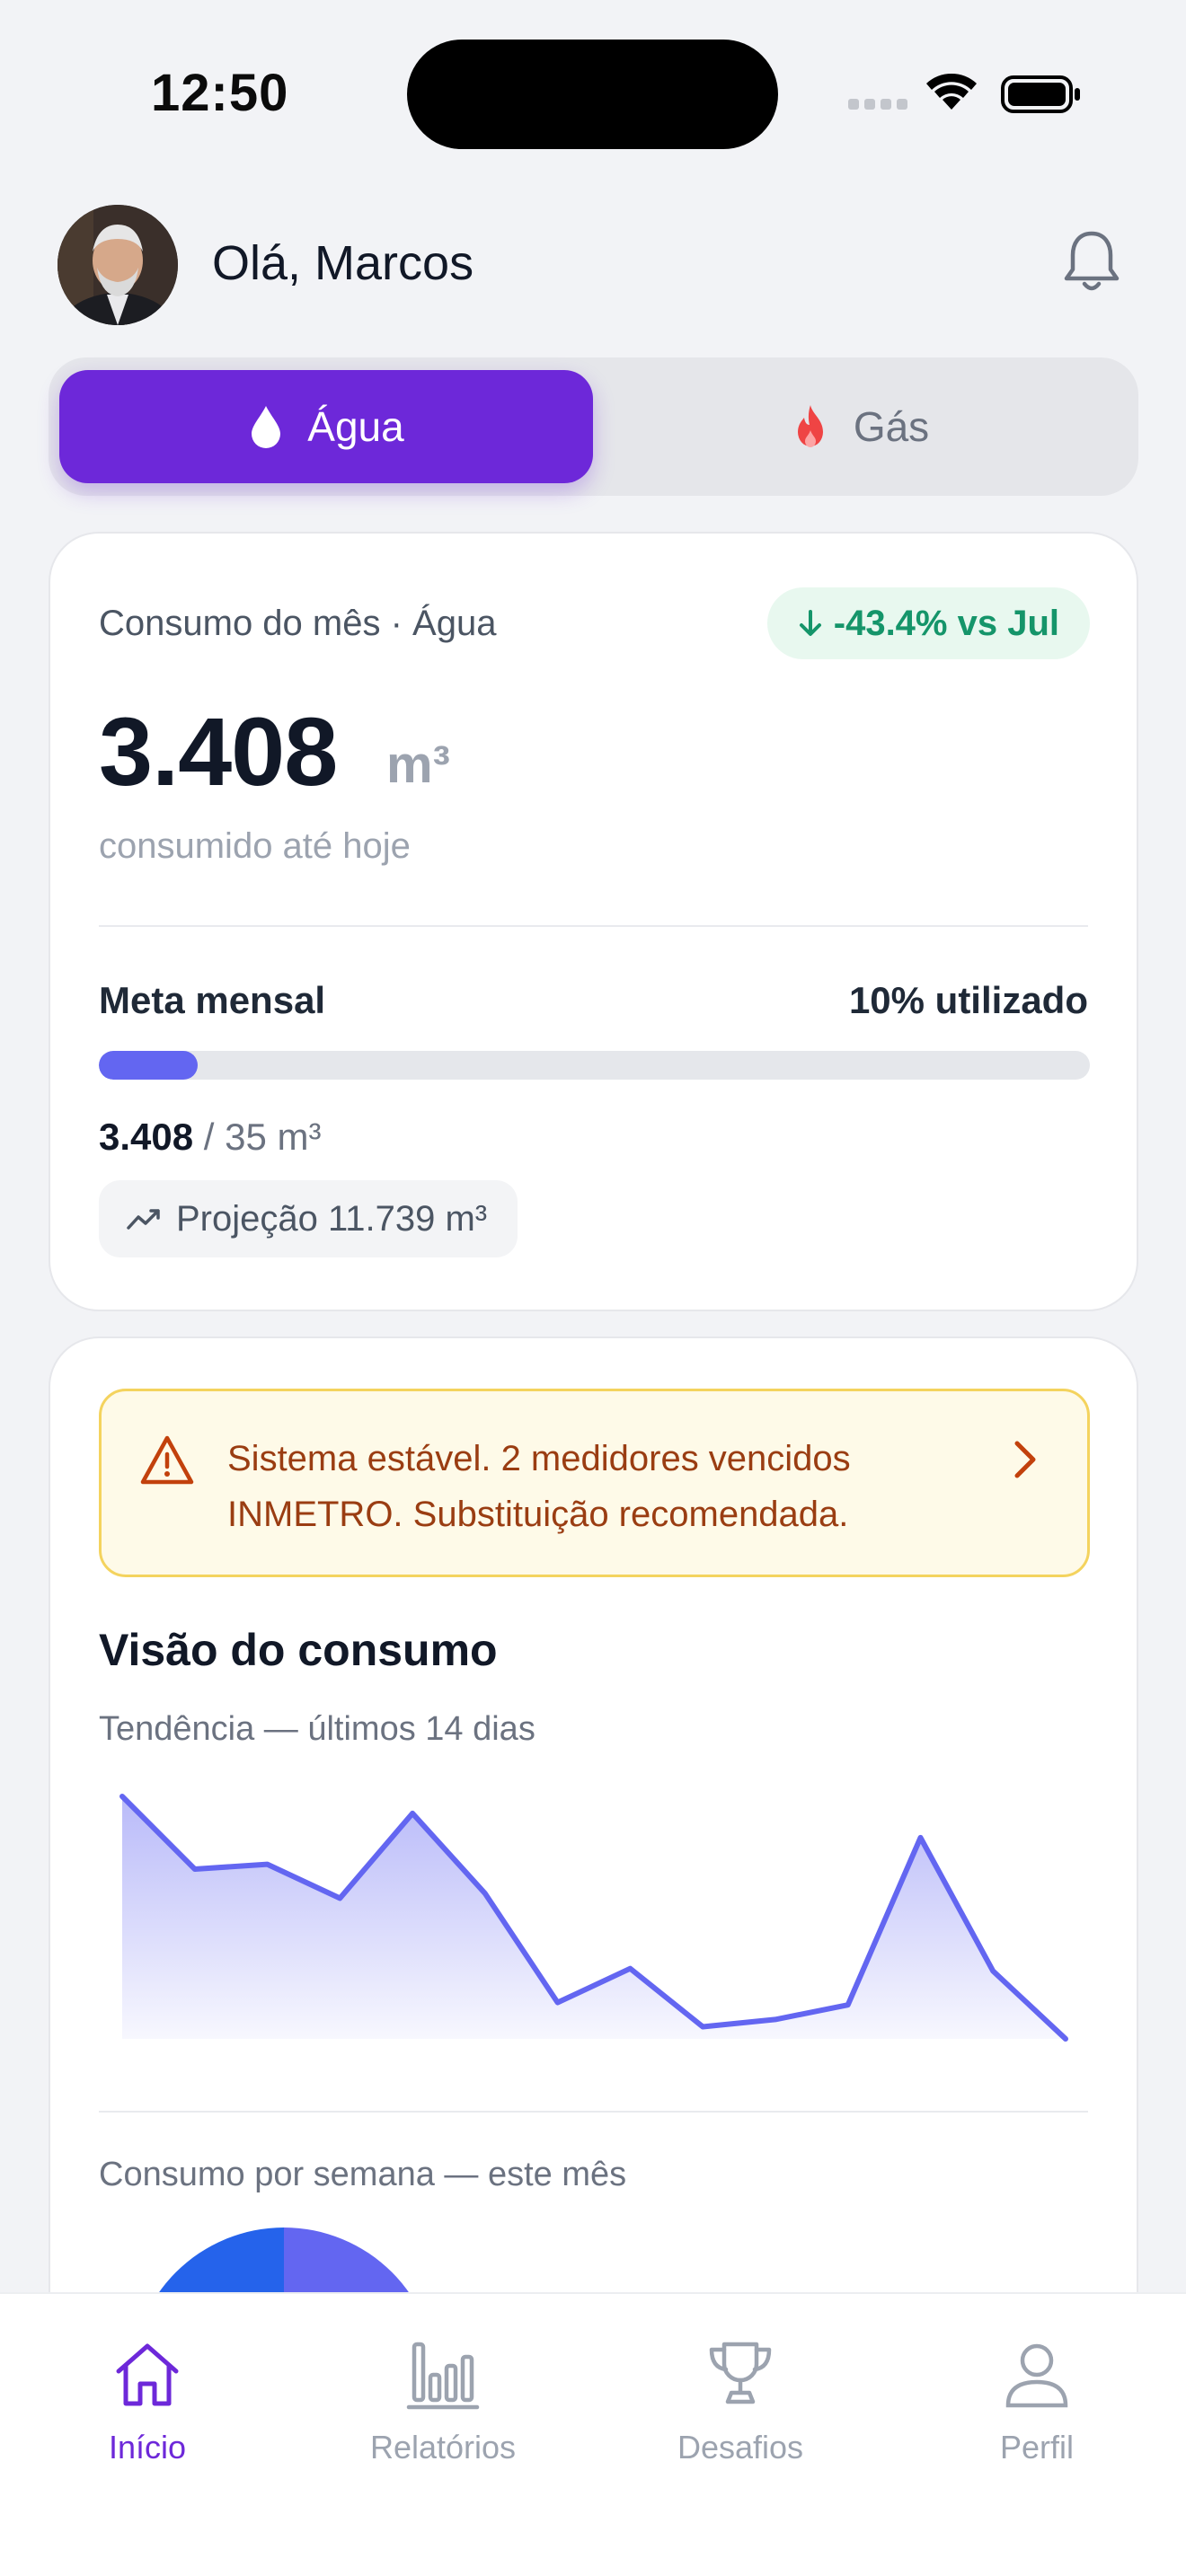  I want to click on goal-label: Meta mensal, so click(212, 1000).